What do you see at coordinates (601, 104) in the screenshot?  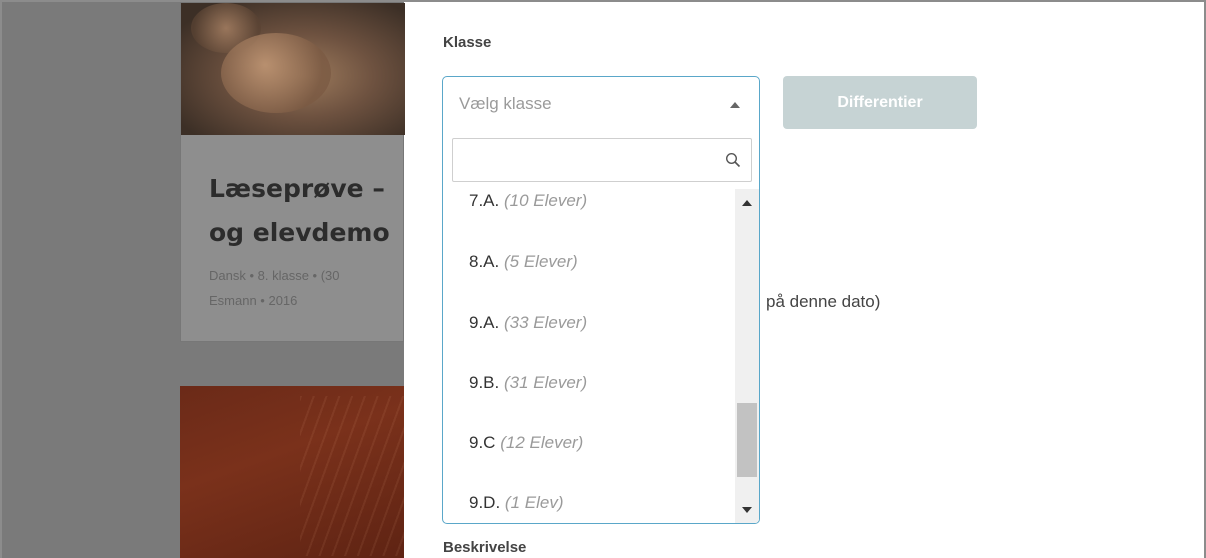 I see `class-select-toggle: Vælg klasse` at bounding box center [601, 104].